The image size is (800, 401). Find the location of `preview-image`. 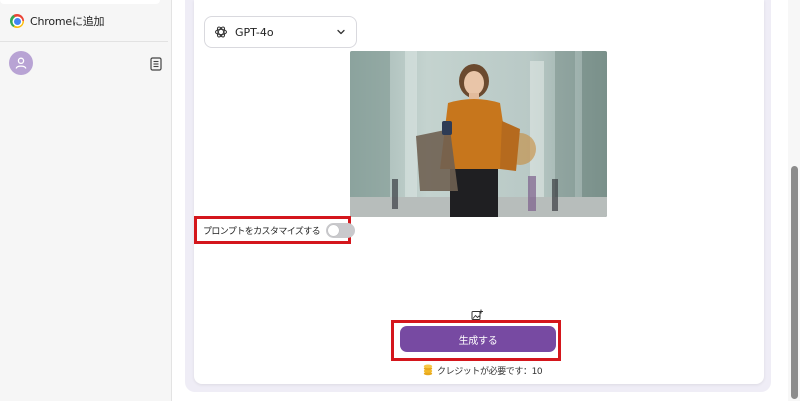

preview-image is located at coordinates (478, 134).